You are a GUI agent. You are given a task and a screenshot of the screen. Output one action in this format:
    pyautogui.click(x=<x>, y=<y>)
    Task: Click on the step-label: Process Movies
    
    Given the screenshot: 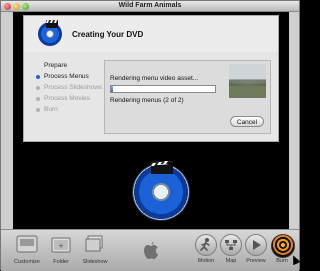 What is the action you would take?
    pyautogui.click(x=67, y=98)
    